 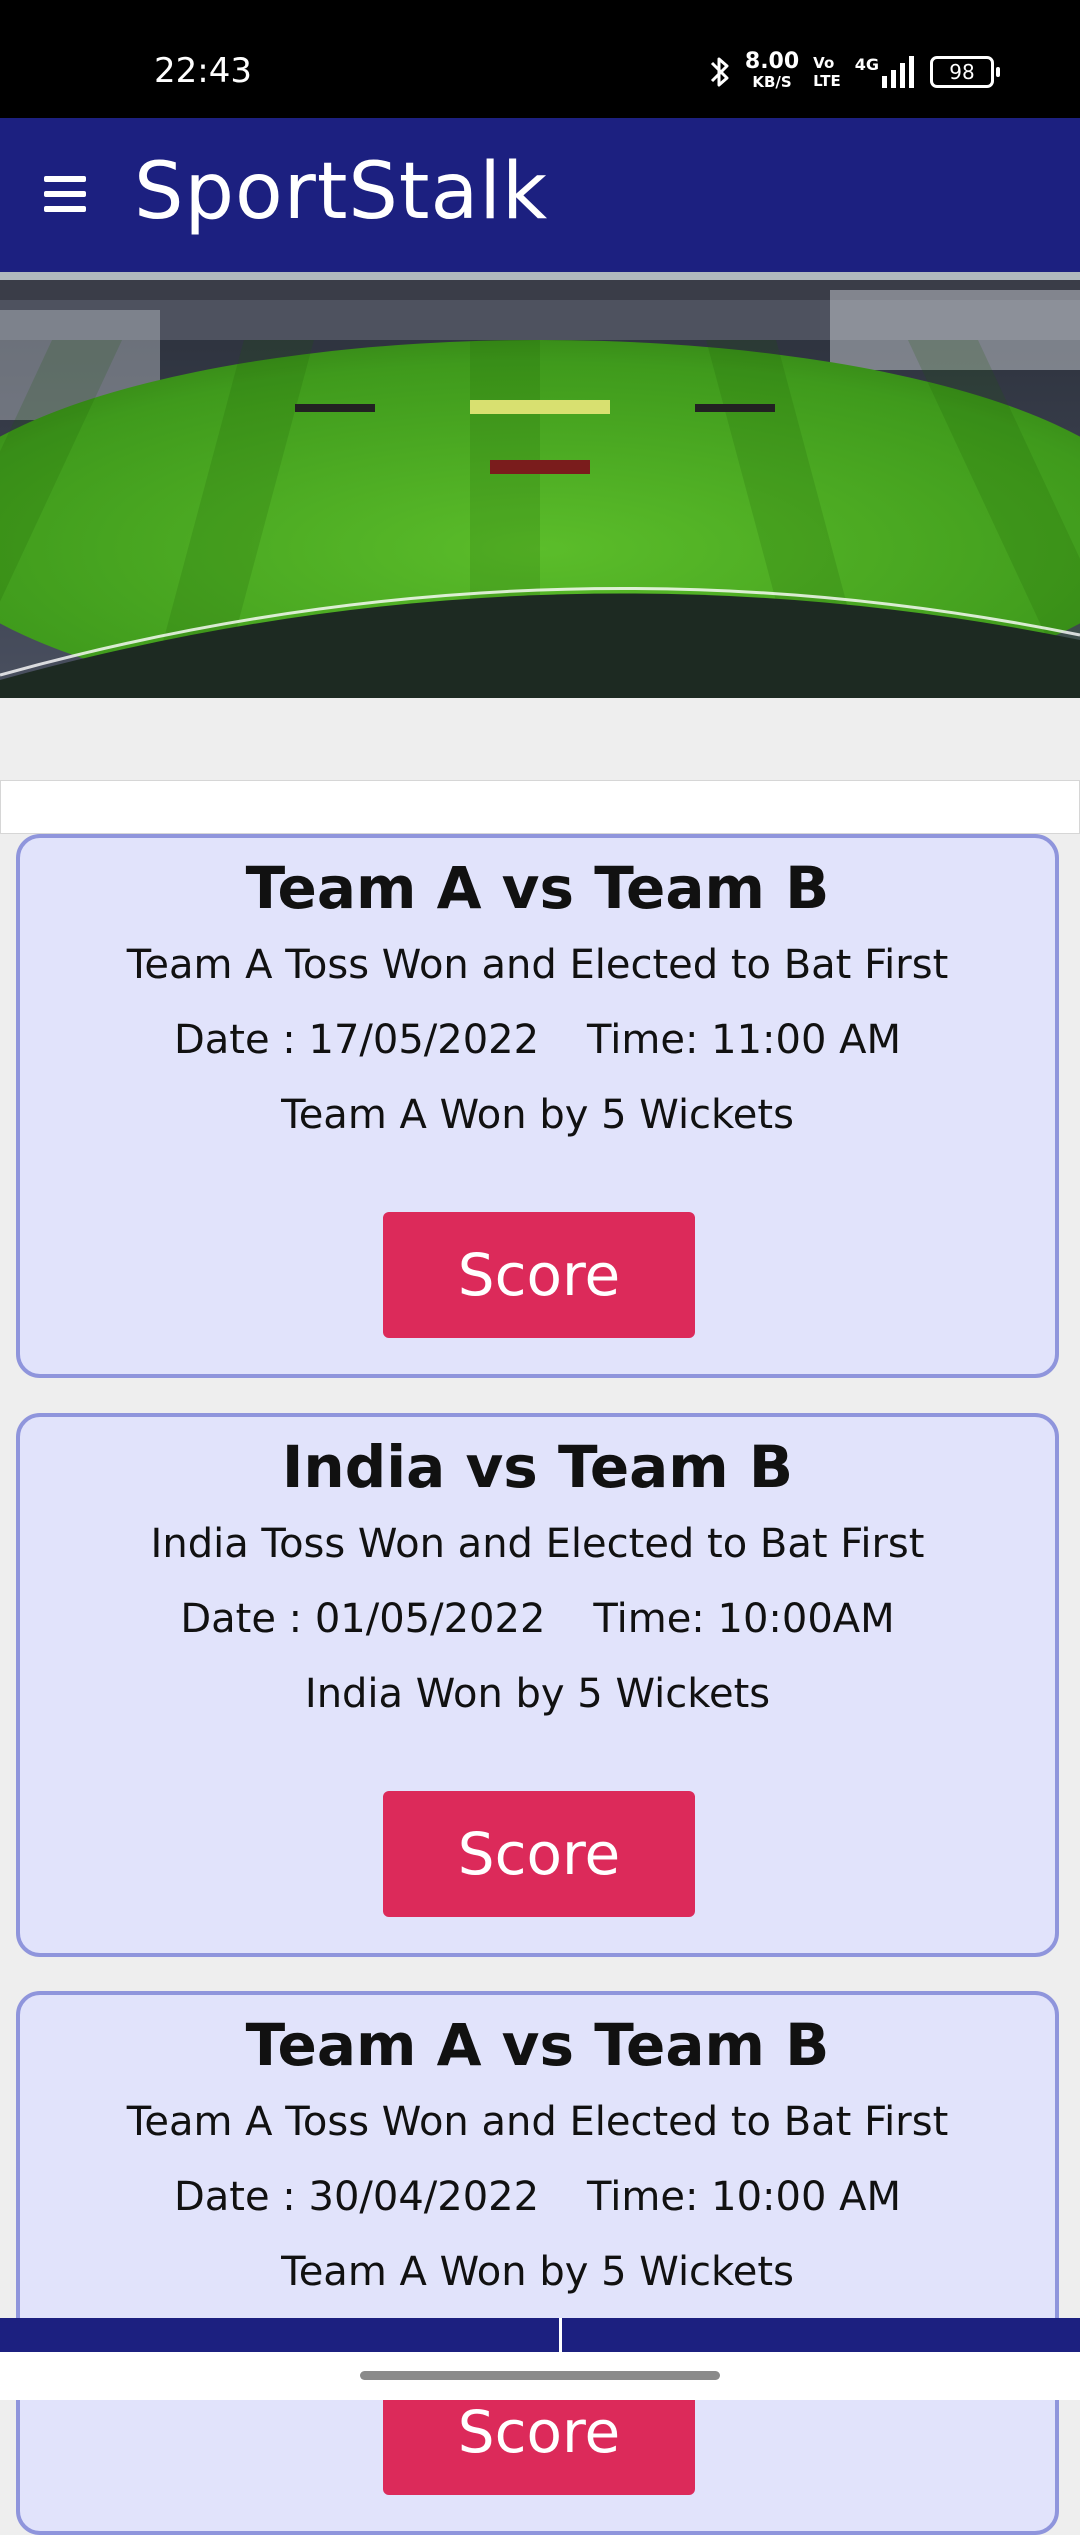 What do you see at coordinates (898, 72) in the screenshot?
I see `signal-icon` at bounding box center [898, 72].